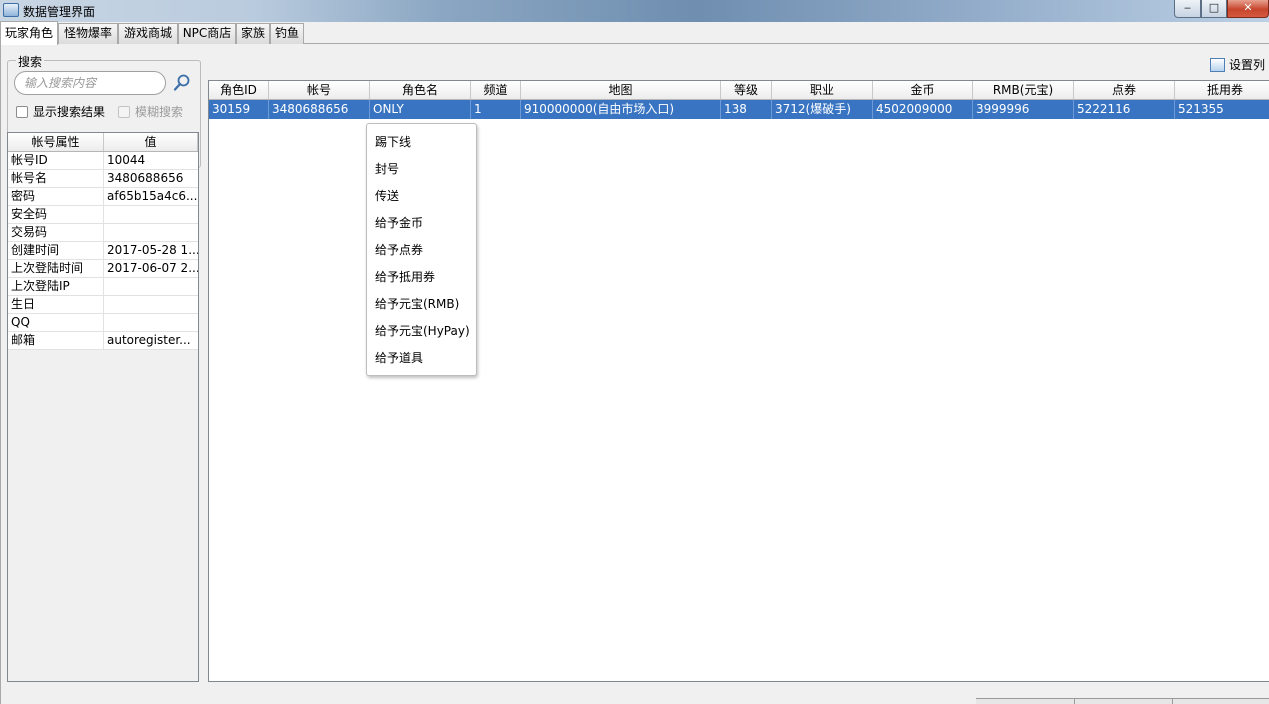  Describe the element at coordinates (387, 168) in the screenshot. I see `menu-item-ban: 封号` at that location.